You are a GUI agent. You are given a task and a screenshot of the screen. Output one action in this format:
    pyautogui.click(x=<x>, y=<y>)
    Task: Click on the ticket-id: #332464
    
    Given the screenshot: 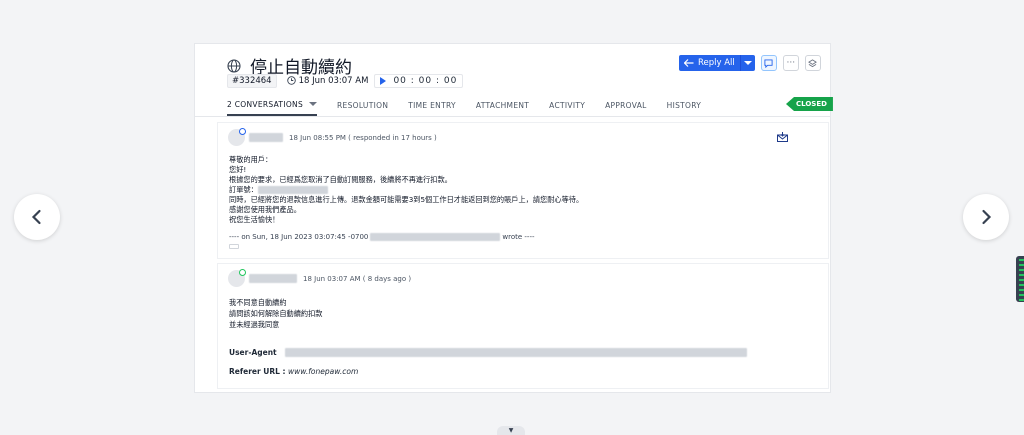 What is the action you would take?
    pyautogui.click(x=252, y=80)
    